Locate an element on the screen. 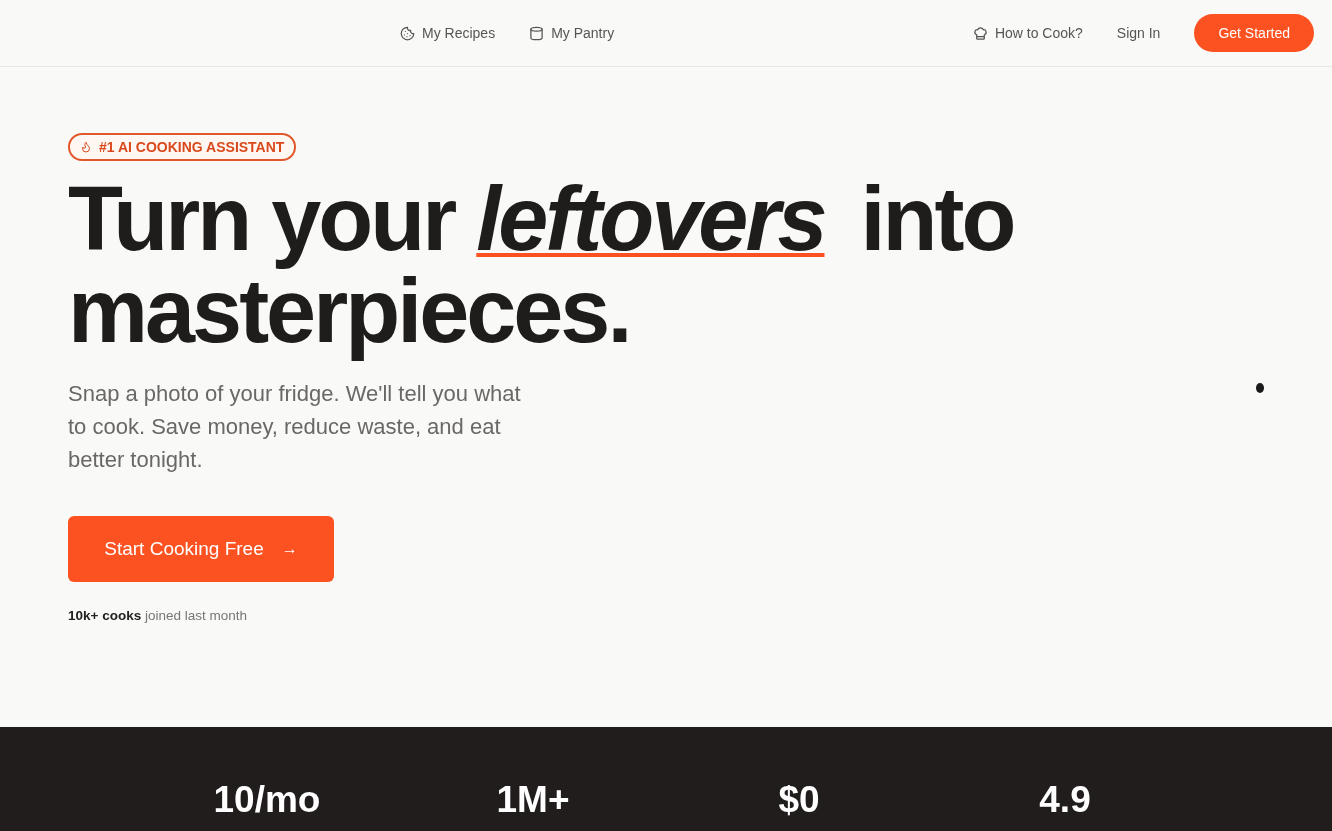 This screenshot has height=831, width=1332. social-proof-text: 10k+ cooks joined last month is located at coordinates (158, 615).